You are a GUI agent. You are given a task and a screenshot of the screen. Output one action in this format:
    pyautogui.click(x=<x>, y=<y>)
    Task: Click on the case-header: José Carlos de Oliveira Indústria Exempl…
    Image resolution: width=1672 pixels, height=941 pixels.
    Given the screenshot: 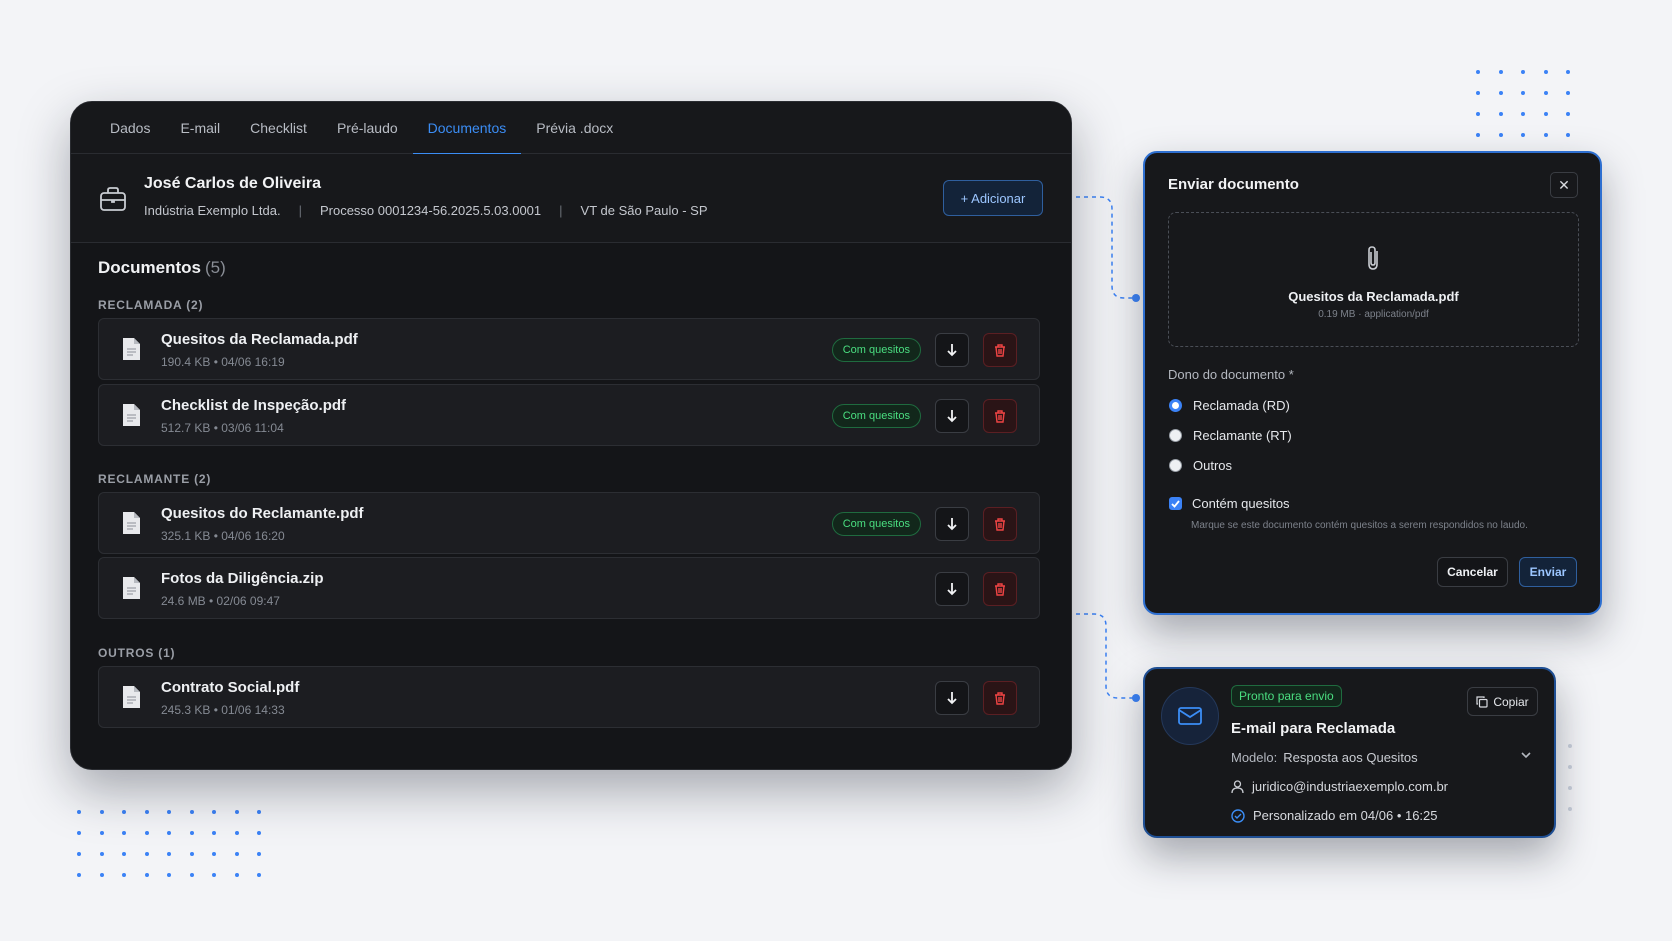 What is the action you would take?
    pyautogui.click(x=571, y=198)
    